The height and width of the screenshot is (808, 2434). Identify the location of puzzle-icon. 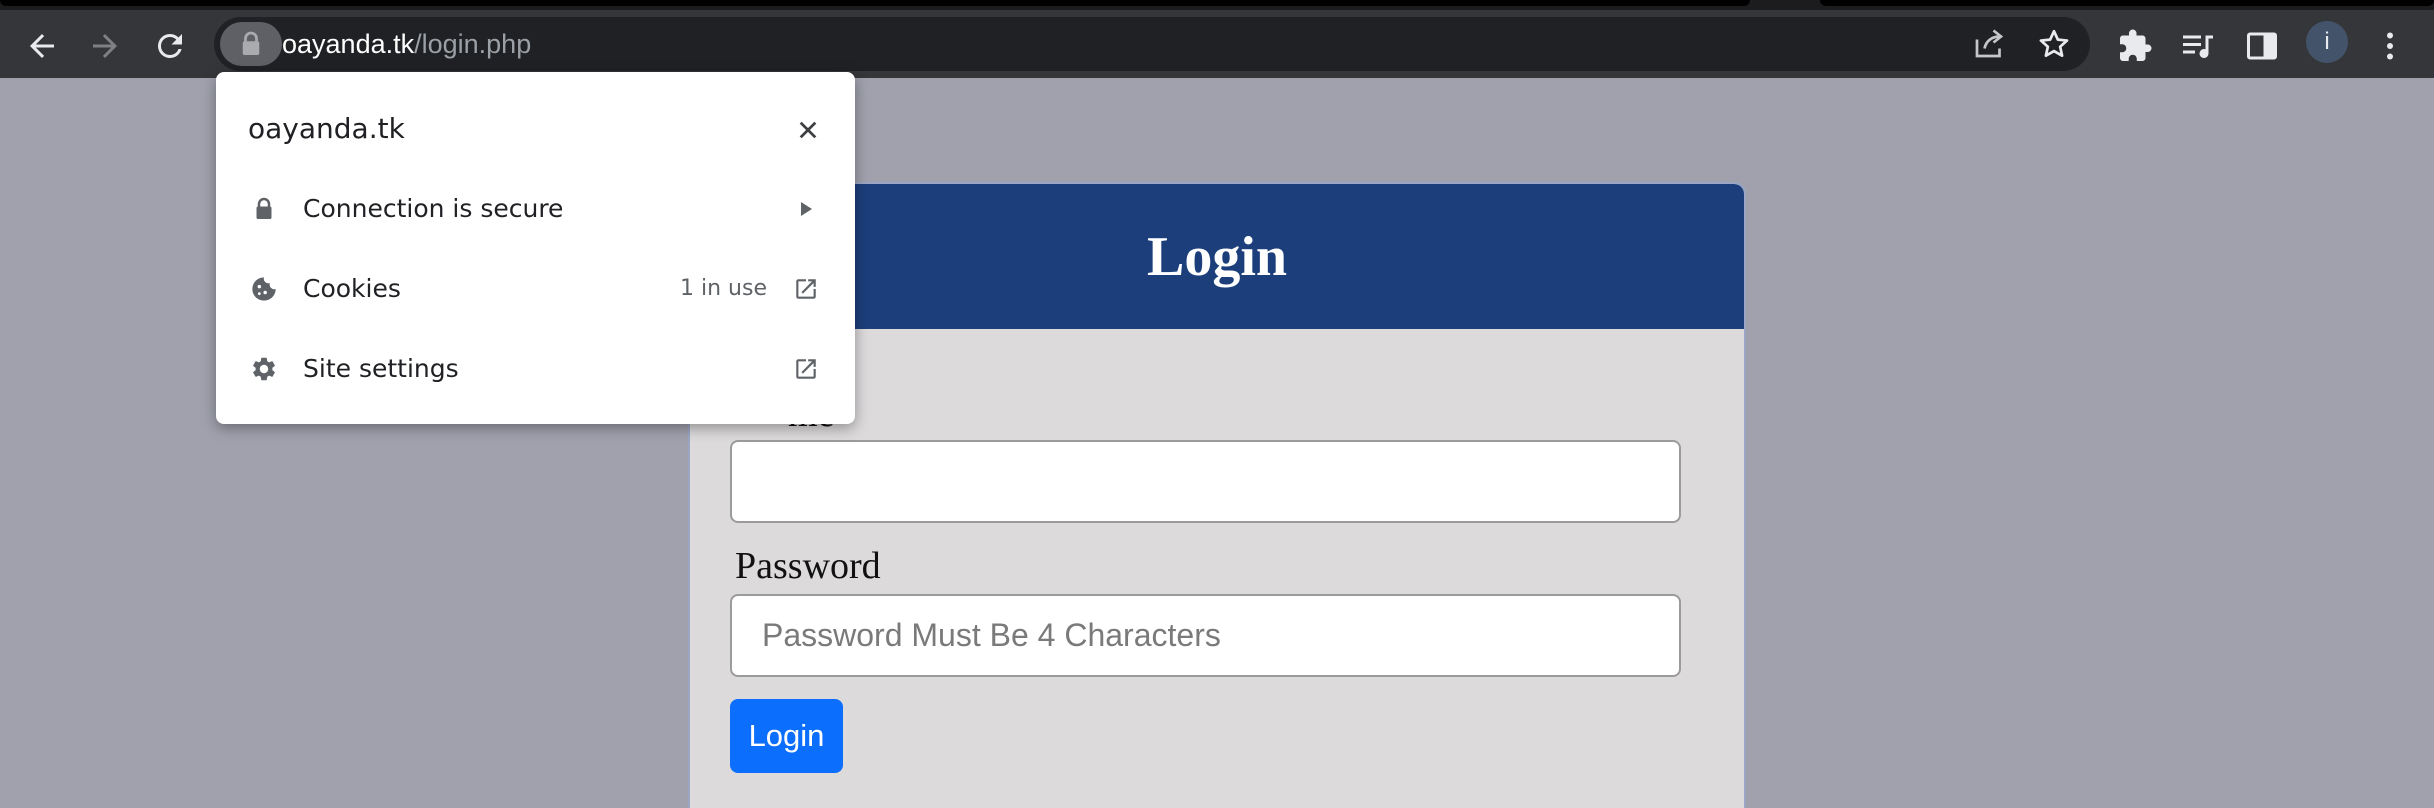
(2136, 45).